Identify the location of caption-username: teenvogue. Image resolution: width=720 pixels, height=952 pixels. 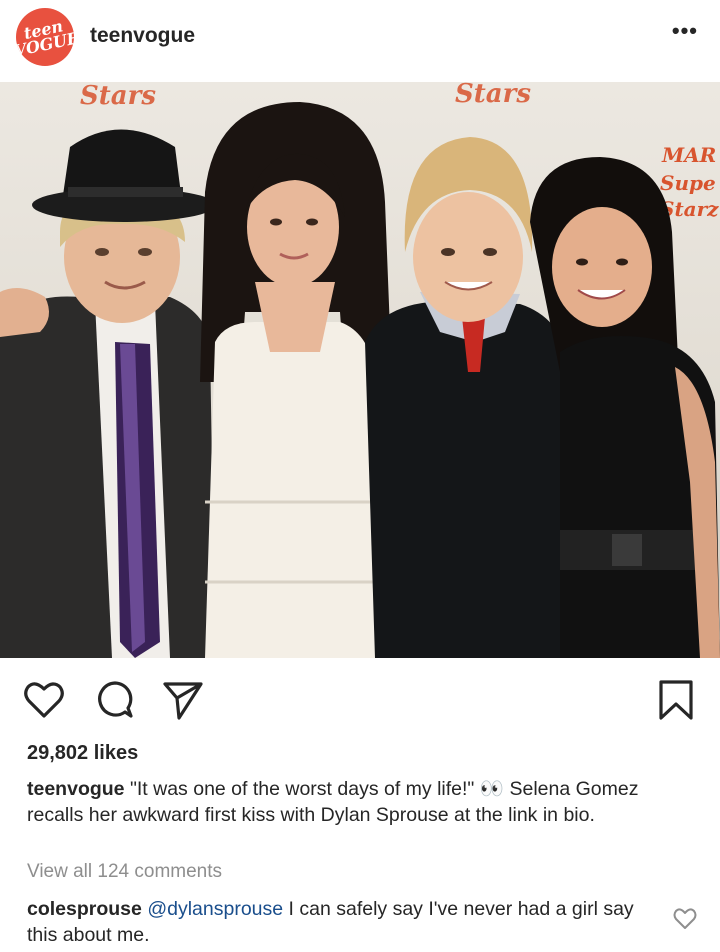
(76, 789).